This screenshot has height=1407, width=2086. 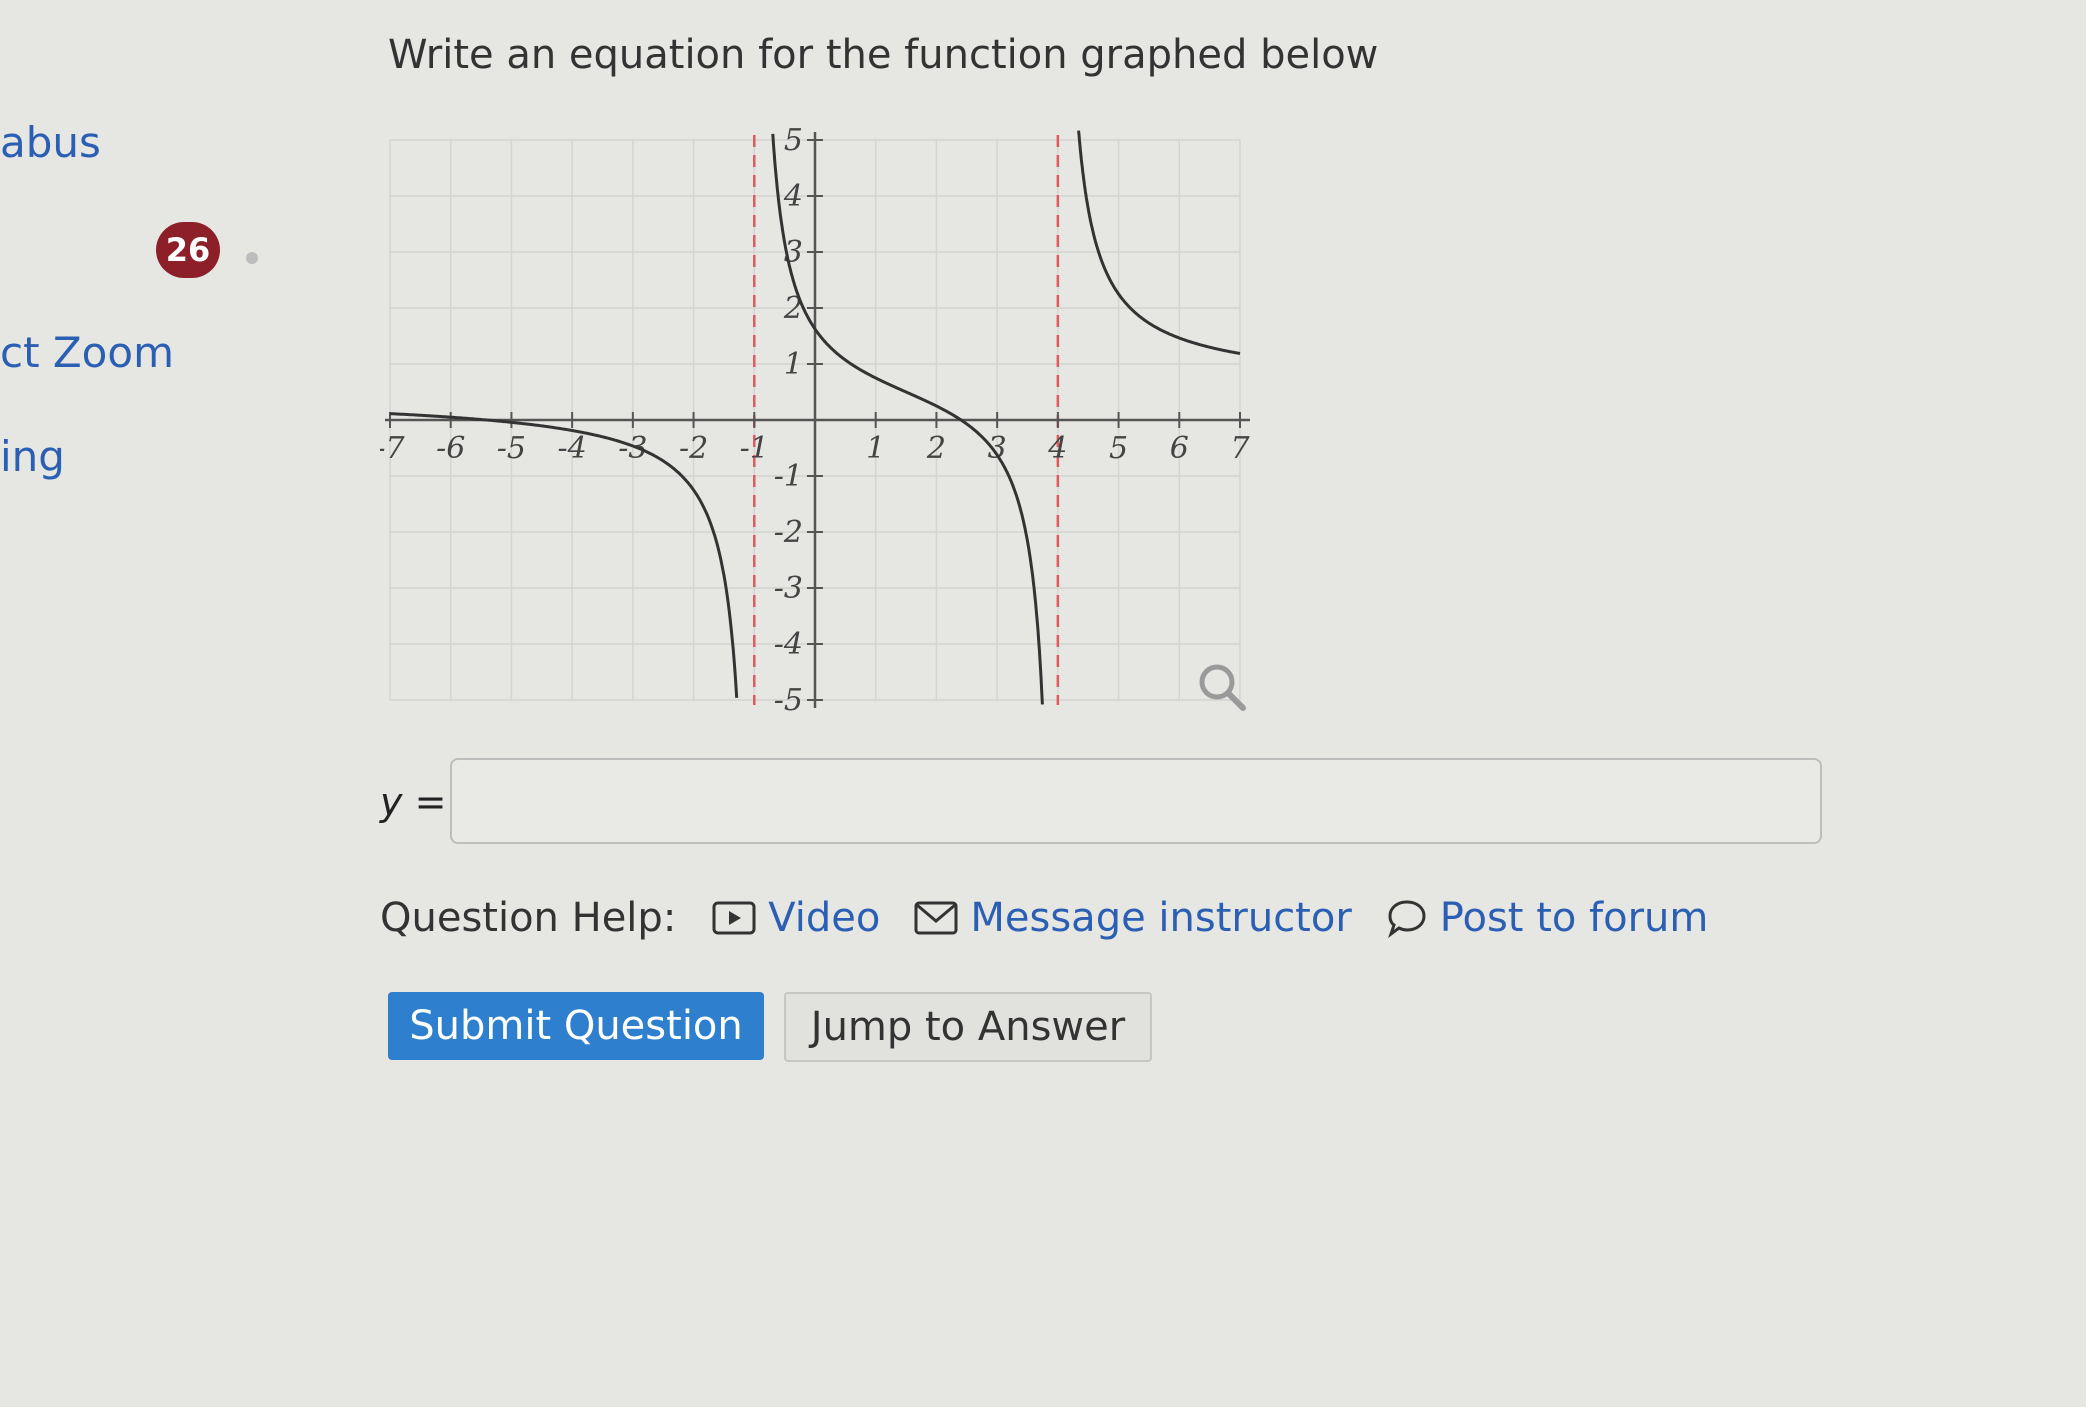 What do you see at coordinates (968, 1027) in the screenshot?
I see `jump-to-answer-button: Jump to Answer` at bounding box center [968, 1027].